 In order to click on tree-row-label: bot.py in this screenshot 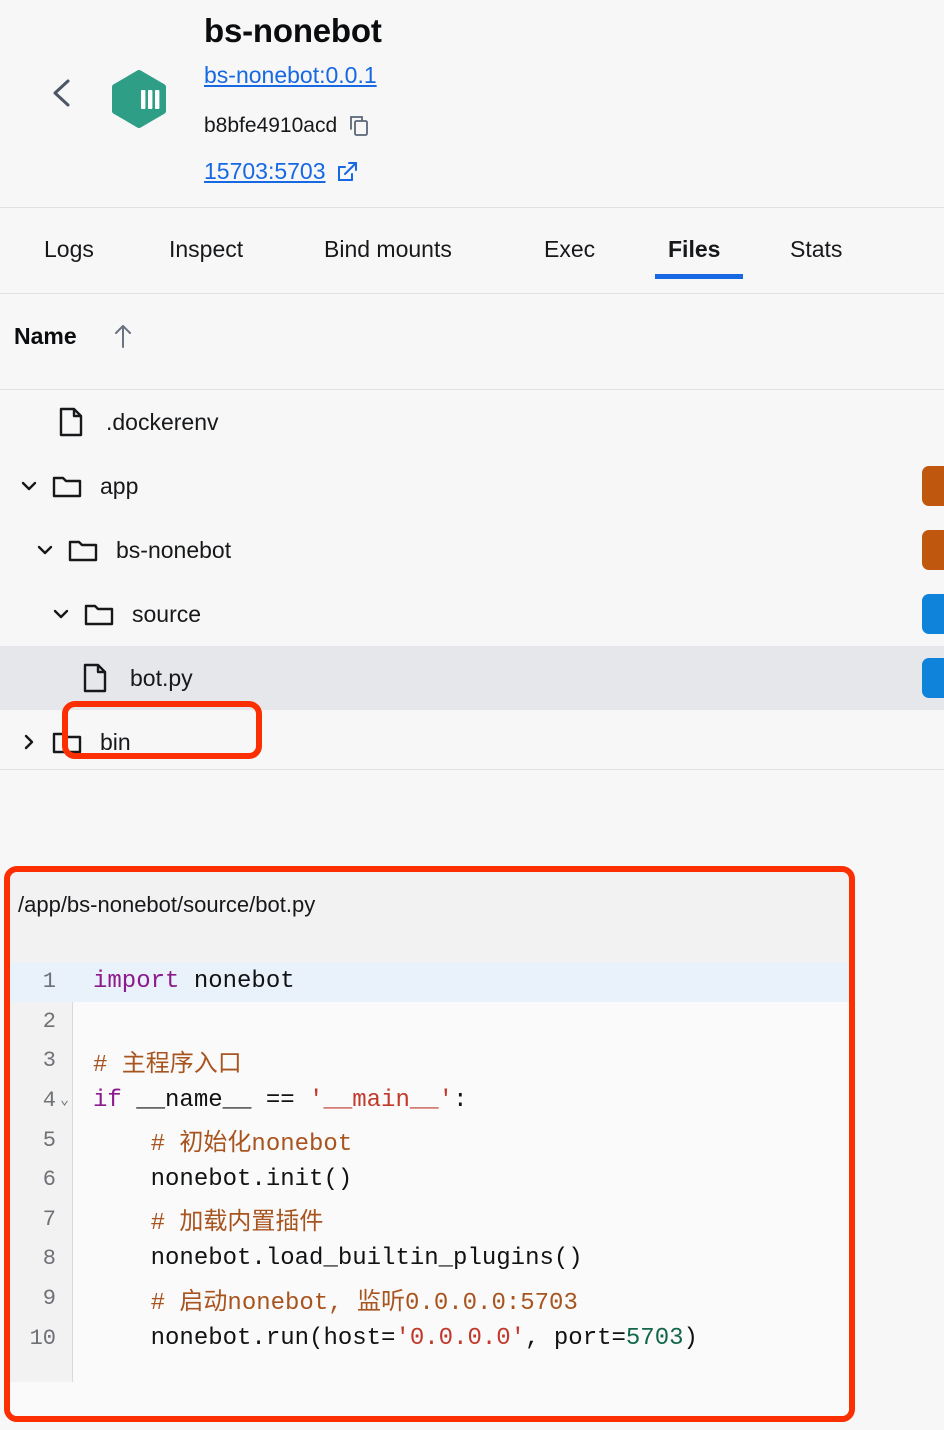, I will do `click(161, 677)`.